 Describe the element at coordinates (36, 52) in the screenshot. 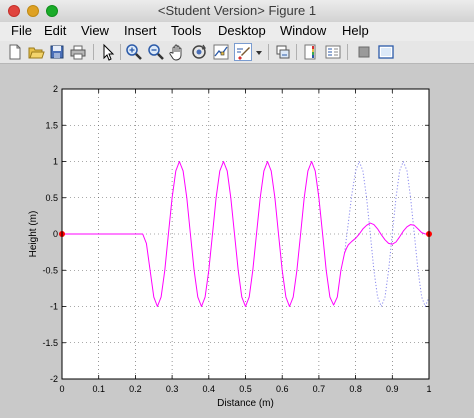

I see `open-file-icon` at that location.